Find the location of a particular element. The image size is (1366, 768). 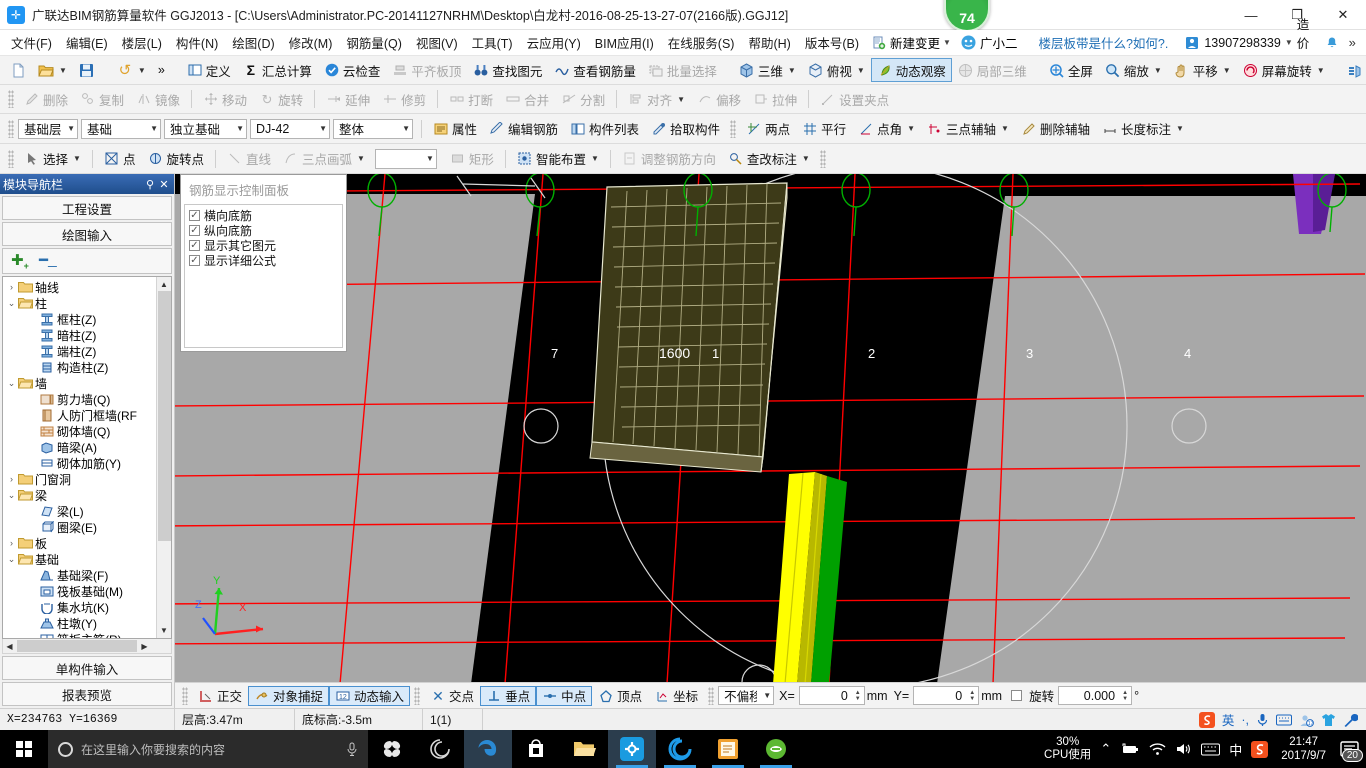

tree-item-17: ⌄ 基础 is located at coordinates (80, 559).